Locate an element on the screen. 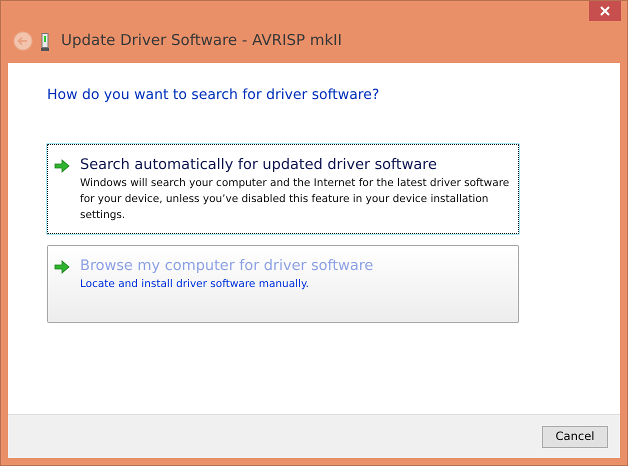 This screenshot has height=466, width=628. option-description: Locate and install driver software manually. is located at coordinates (195, 284).